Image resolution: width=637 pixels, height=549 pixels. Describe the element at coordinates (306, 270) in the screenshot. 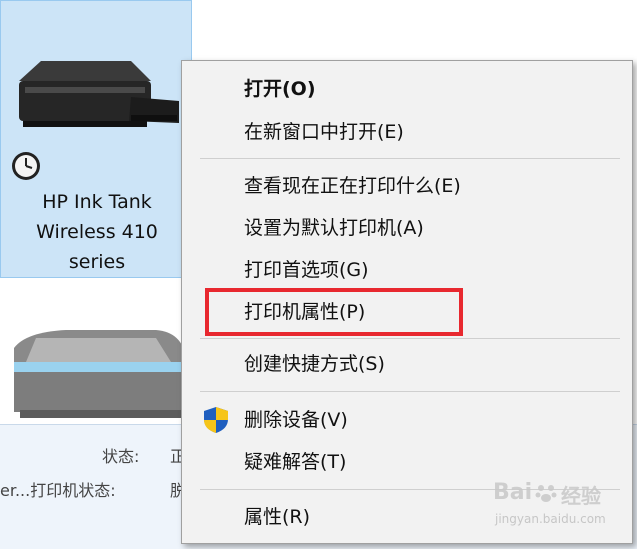

I see `menu-item-printing-preferences: 打印首选项(G)` at that location.